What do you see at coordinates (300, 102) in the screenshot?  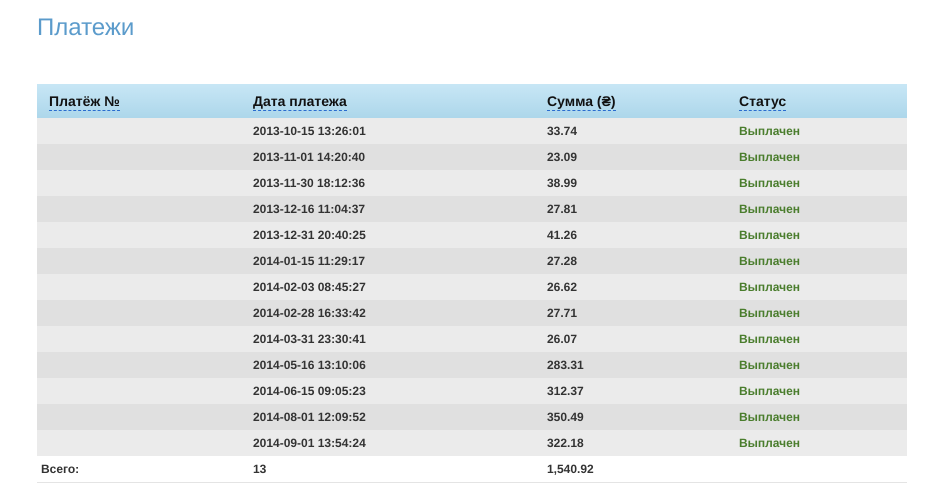 I see `column-sort-link: Дата платежа` at bounding box center [300, 102].